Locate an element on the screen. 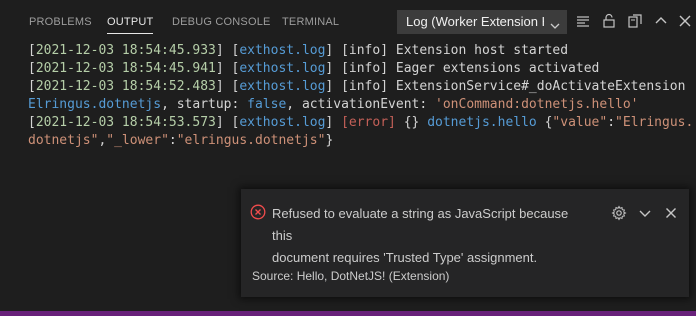  log-token: "Elringus. is located at coordinates (654, 122).